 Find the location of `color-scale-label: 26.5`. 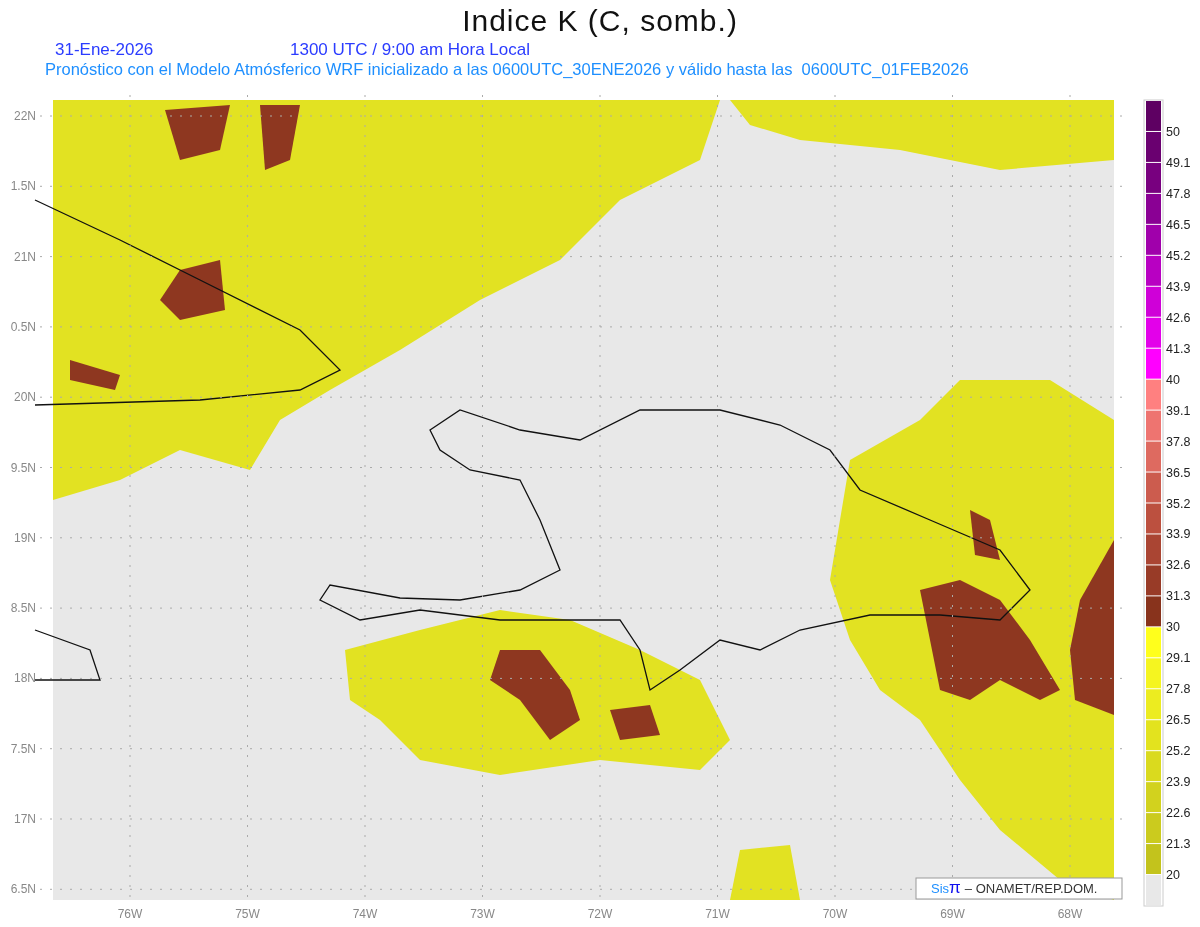

color-scale-label: 26.5 is located at coordinates (1178, 720).